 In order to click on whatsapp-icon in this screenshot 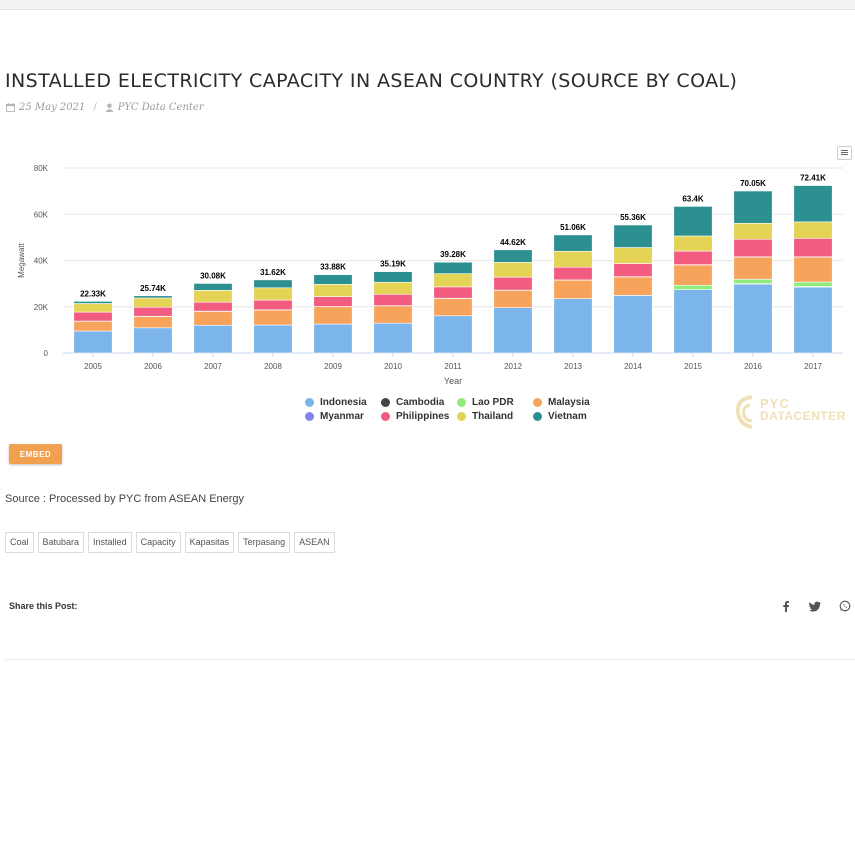, I will do `click(845, 606)`.